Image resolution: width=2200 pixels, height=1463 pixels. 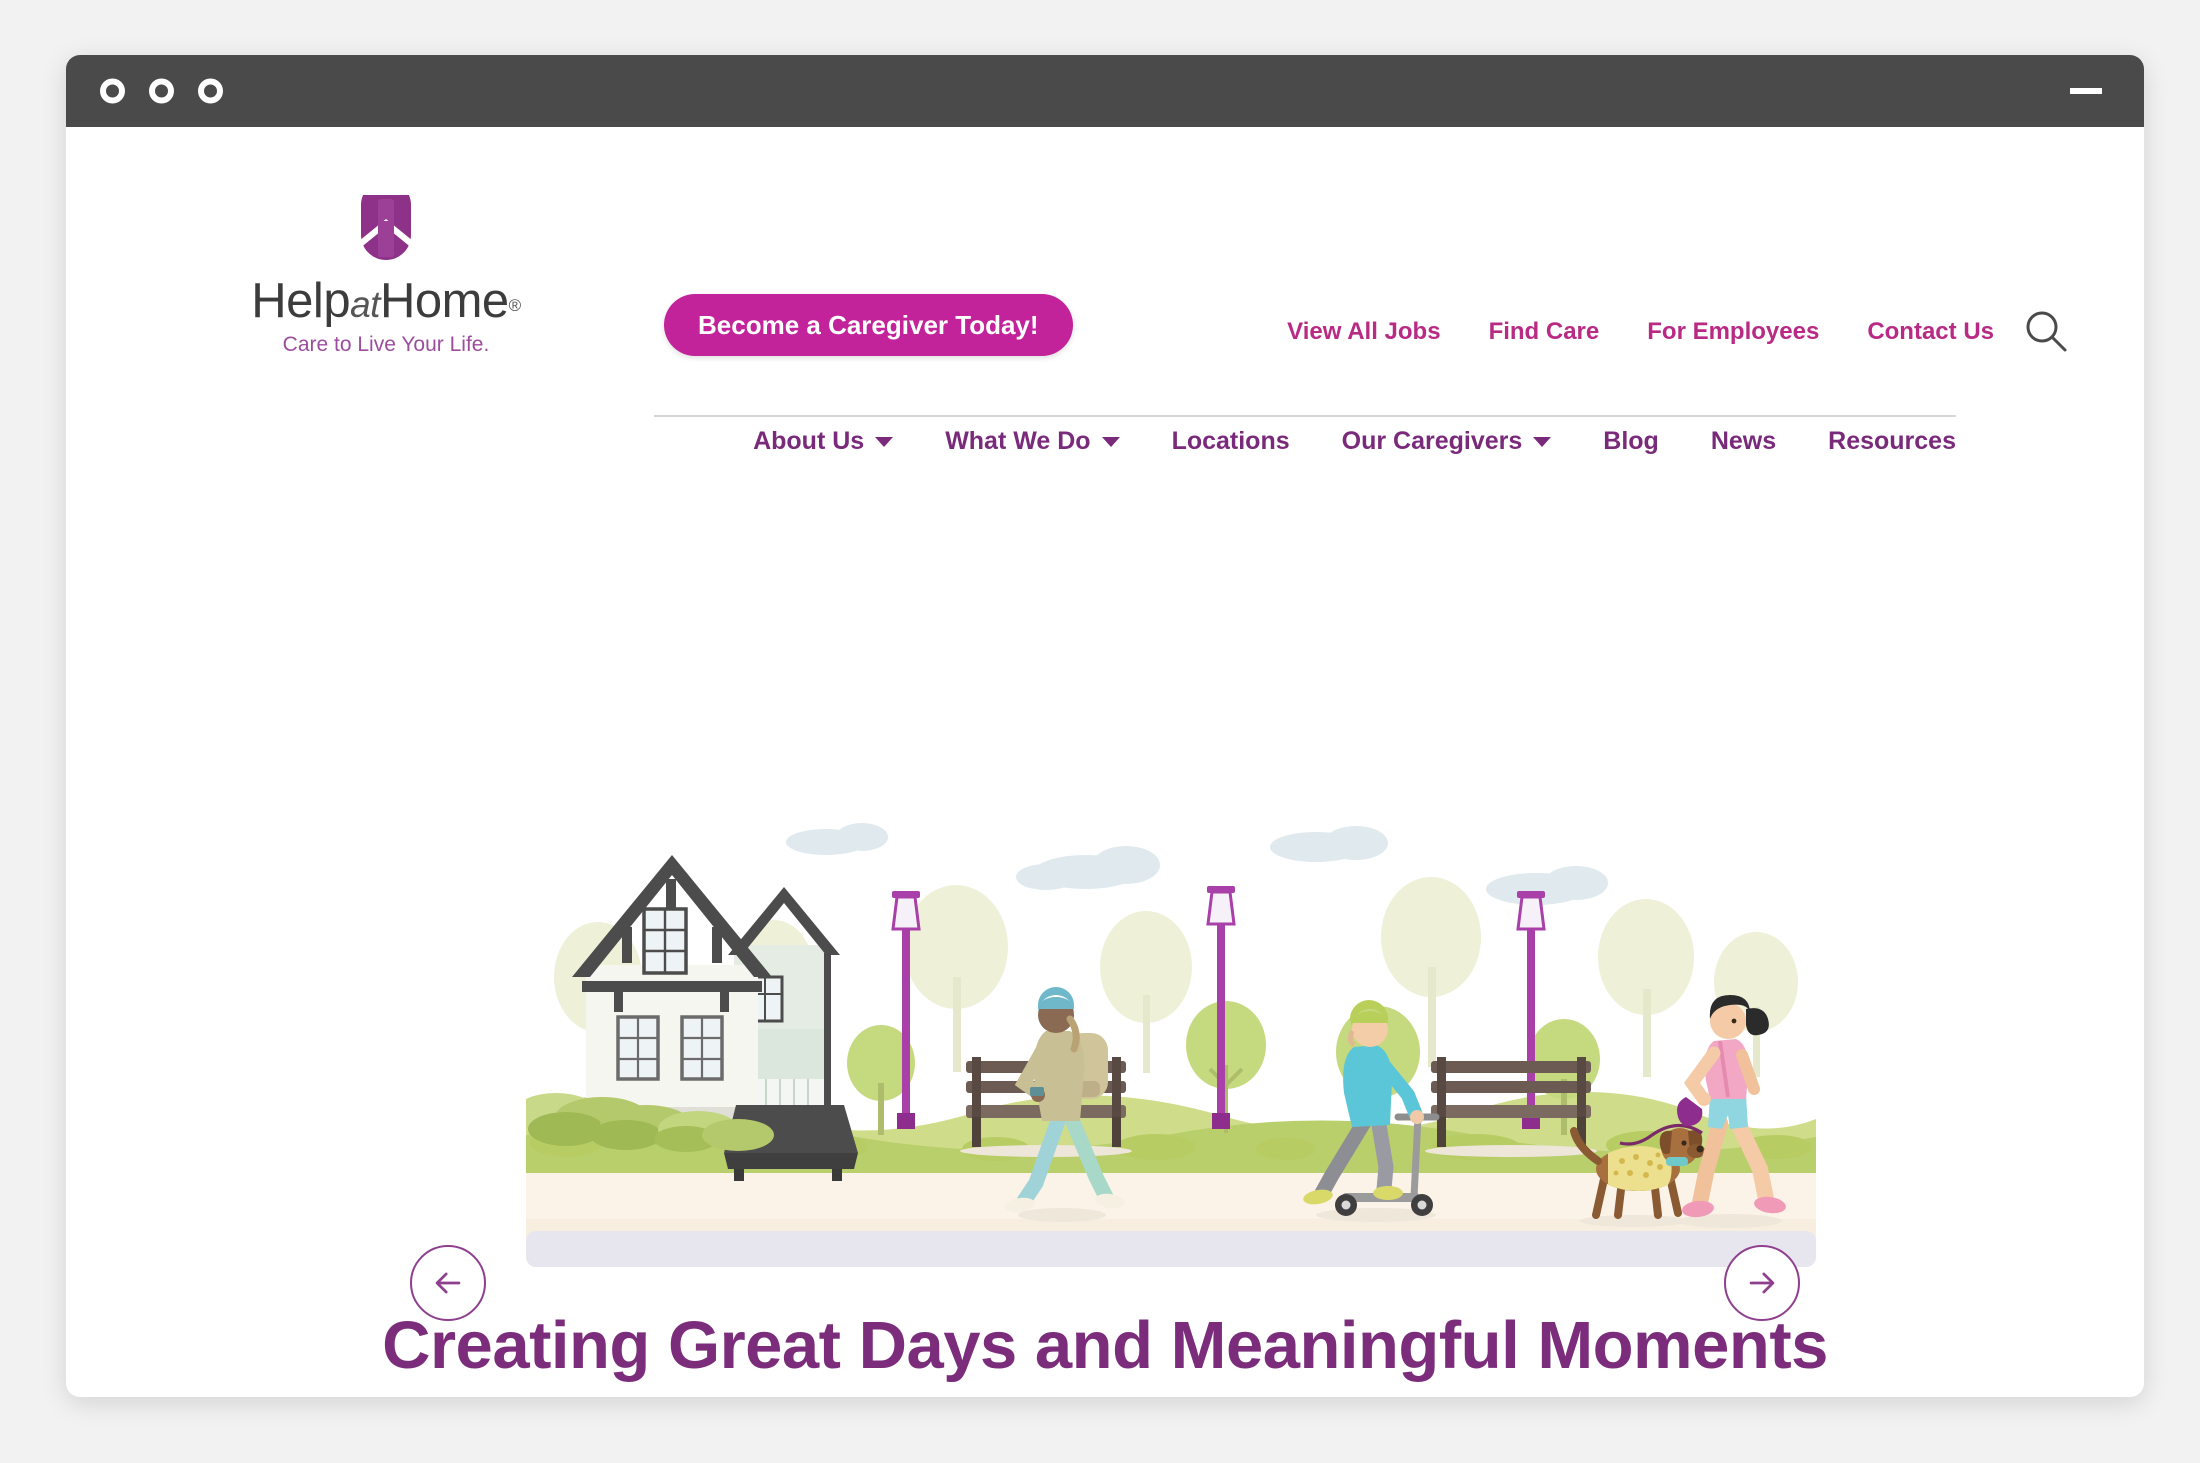 I want to click on logo-wordmark: HelpatHome®, so click(x=386, y=301).